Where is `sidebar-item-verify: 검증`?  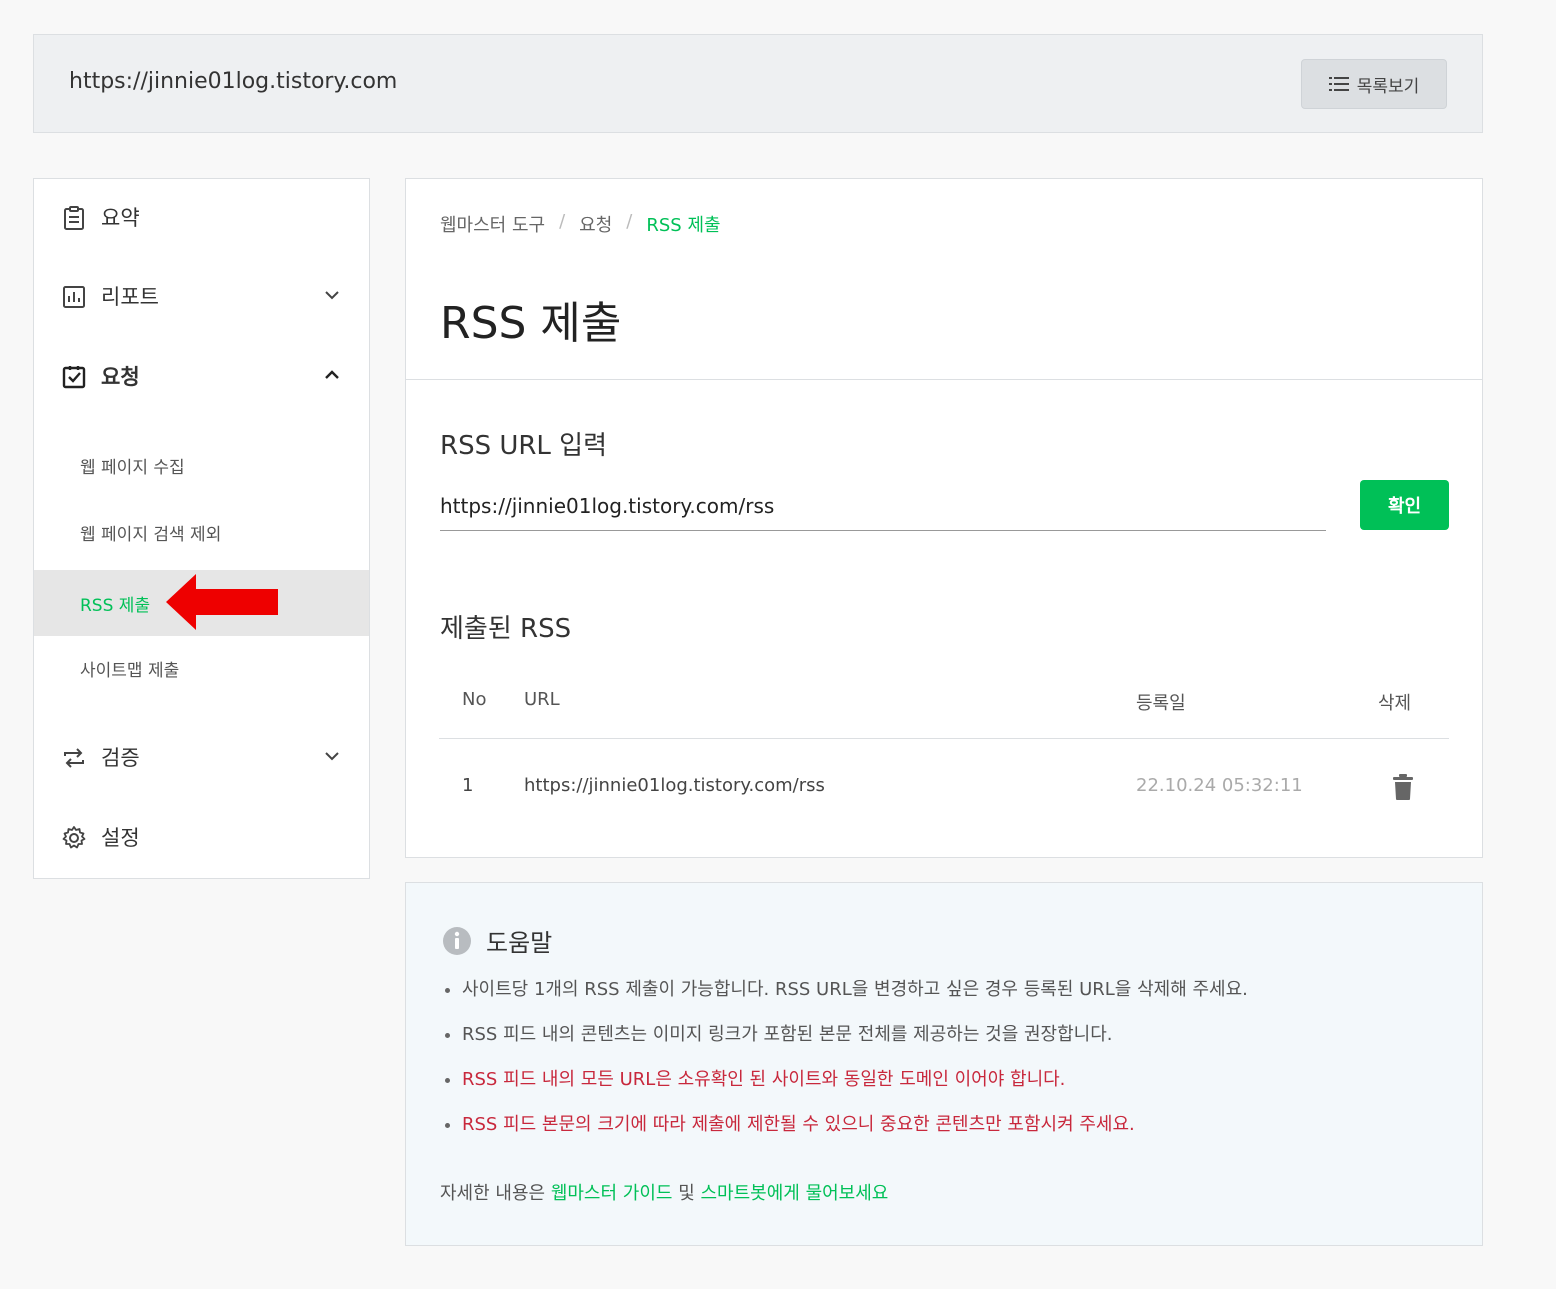
sidebar-item-verify: 검증 is located at coordinates (201, 757).